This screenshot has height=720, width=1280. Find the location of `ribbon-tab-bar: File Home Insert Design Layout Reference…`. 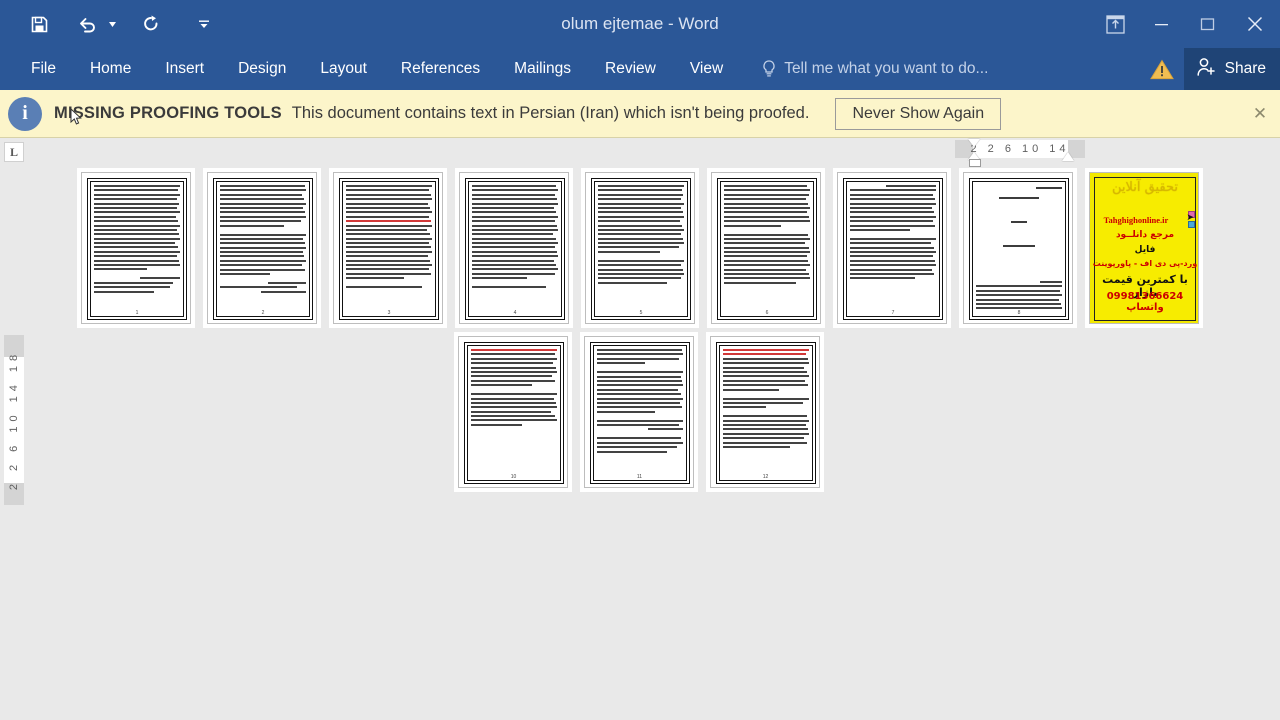

ribbon-tab-bar: File Home Insert Design Layout Reference… is located at coordinates (640, 69).